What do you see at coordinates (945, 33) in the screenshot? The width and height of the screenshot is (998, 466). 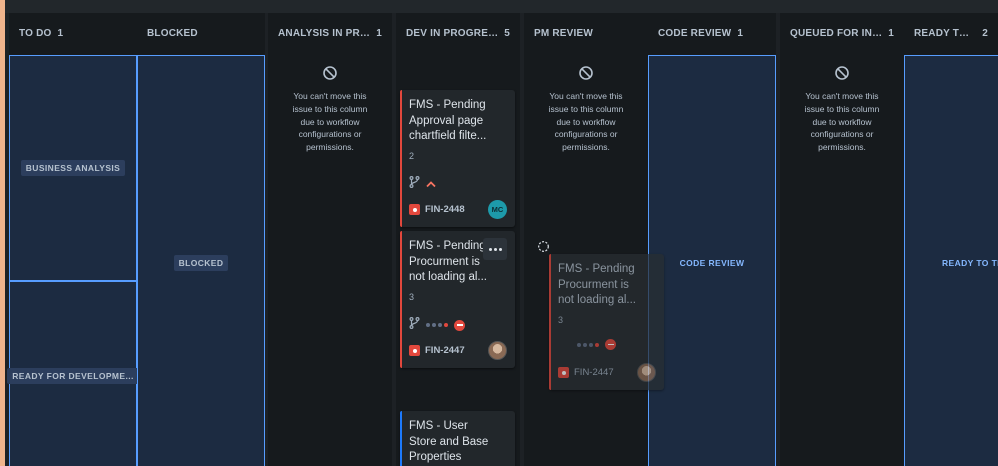 I see `column-name: READY TO TEST` at bounding box center [945, 33].